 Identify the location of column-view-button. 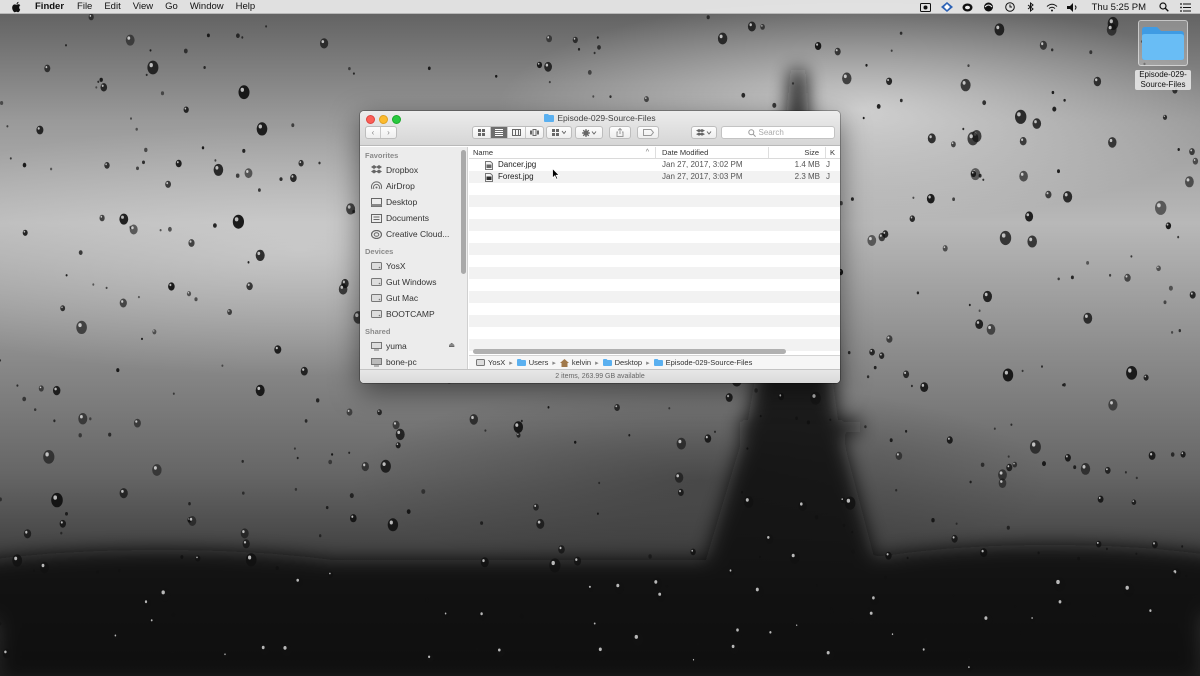
(517, 132).